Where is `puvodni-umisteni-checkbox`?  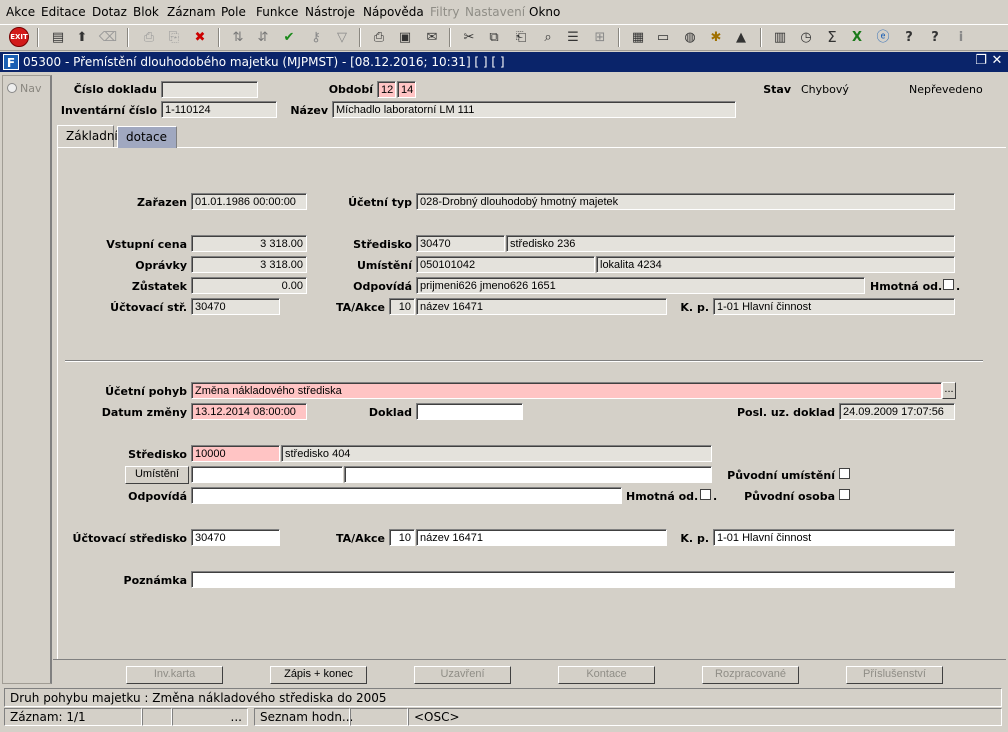 puvodni-umisteni-checkbox is located at coordinates (844, 473).